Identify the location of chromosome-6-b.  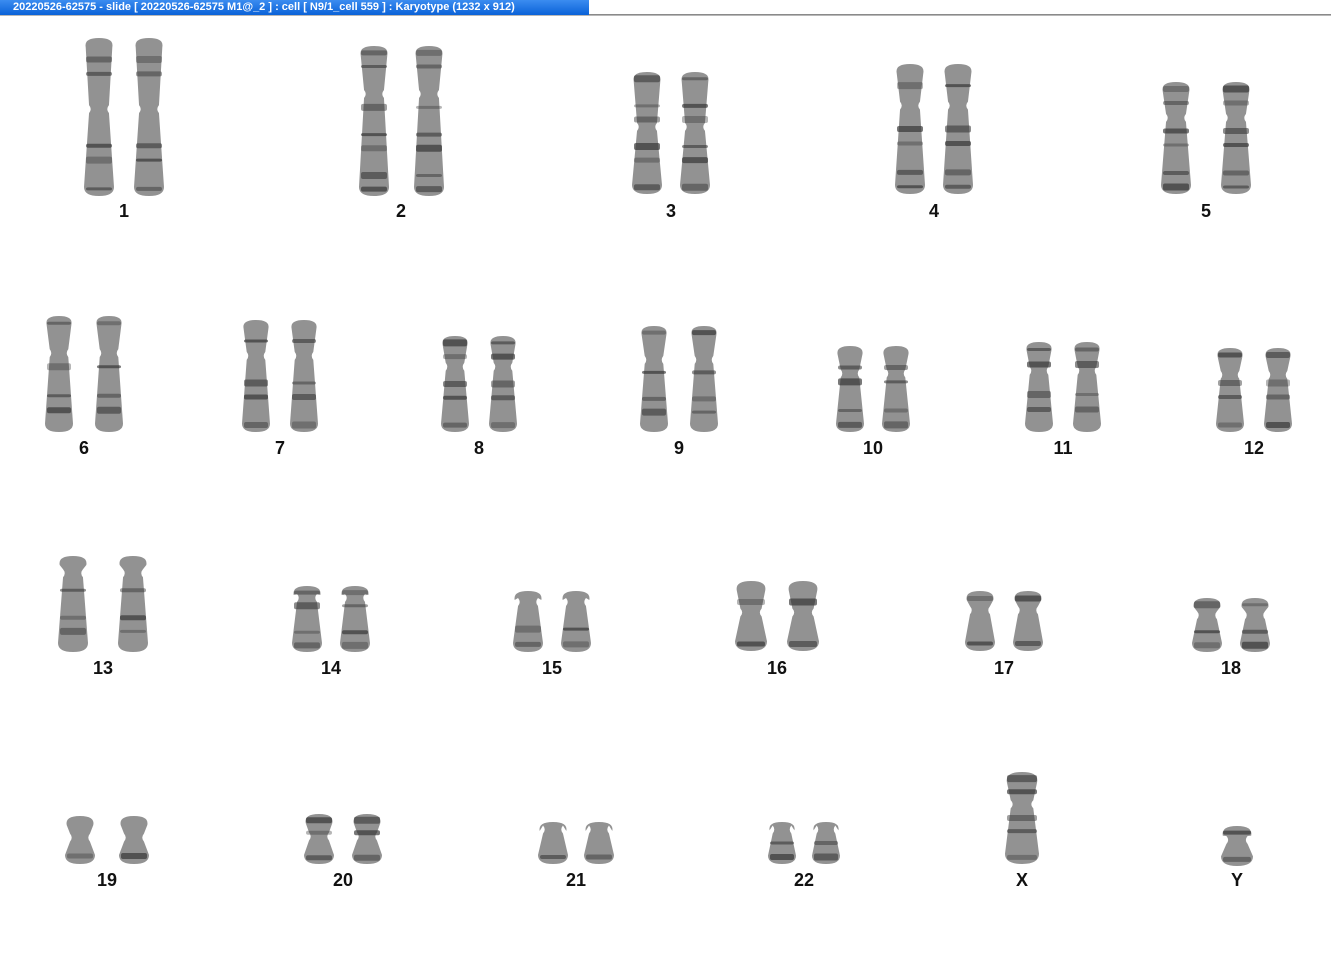
(109, 374).